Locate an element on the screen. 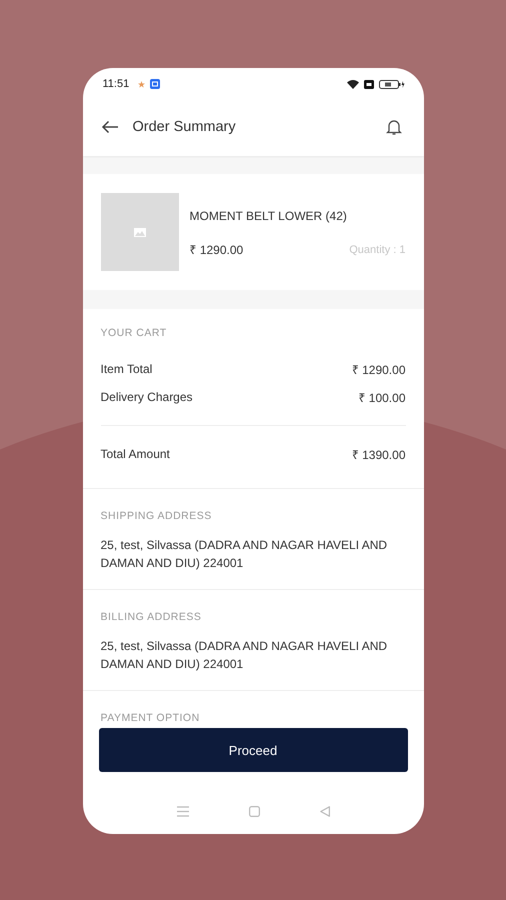 The width and height of the screenshot is (506, 900). product-price: ₹ 1290.00 is located at coordinates (217, 250).